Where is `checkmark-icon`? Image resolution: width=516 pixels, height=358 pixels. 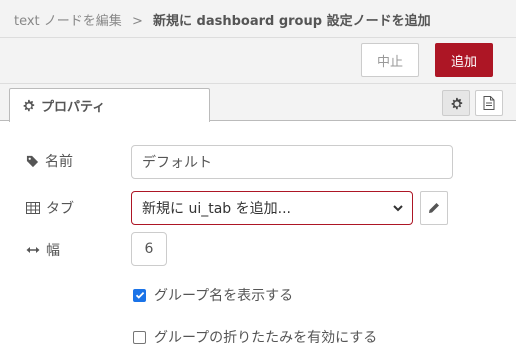
checkmark-icon is located at coordinates (139, 295).